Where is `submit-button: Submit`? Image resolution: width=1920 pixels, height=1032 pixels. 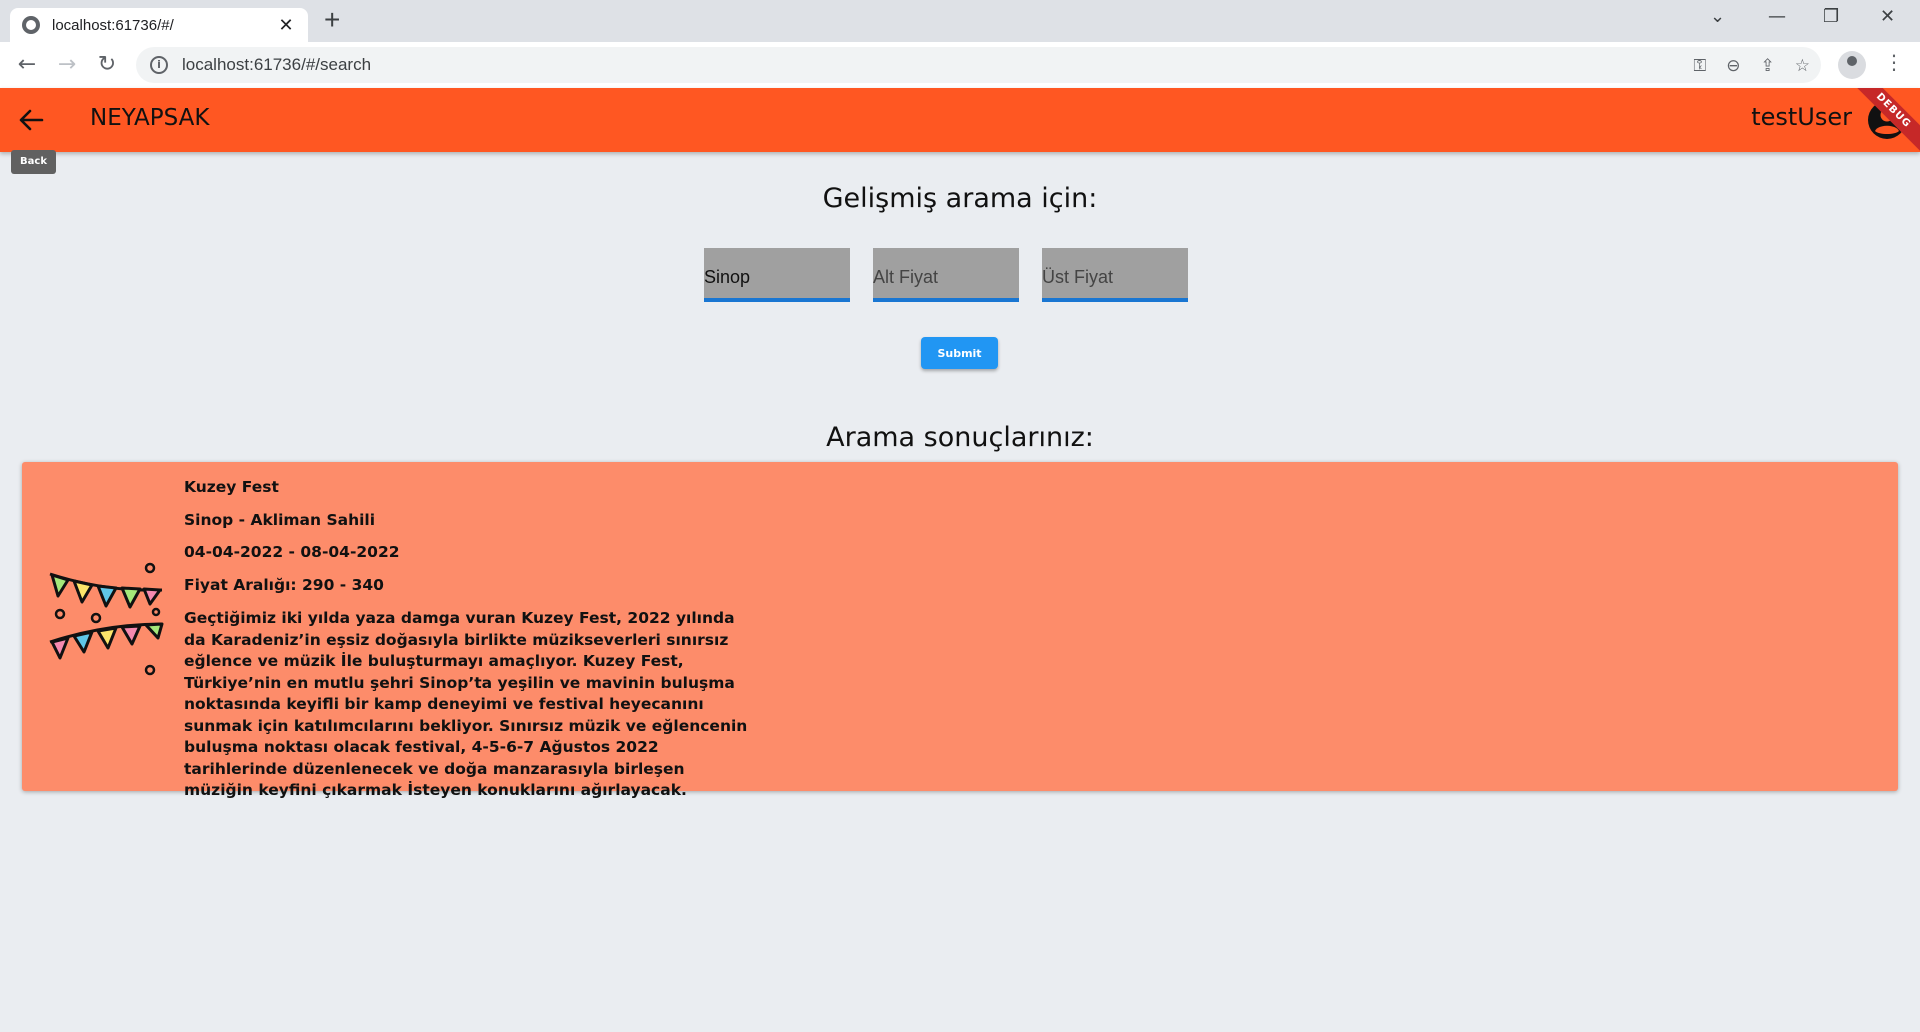 submit-button: Submit is located at coordinates (959, 353).